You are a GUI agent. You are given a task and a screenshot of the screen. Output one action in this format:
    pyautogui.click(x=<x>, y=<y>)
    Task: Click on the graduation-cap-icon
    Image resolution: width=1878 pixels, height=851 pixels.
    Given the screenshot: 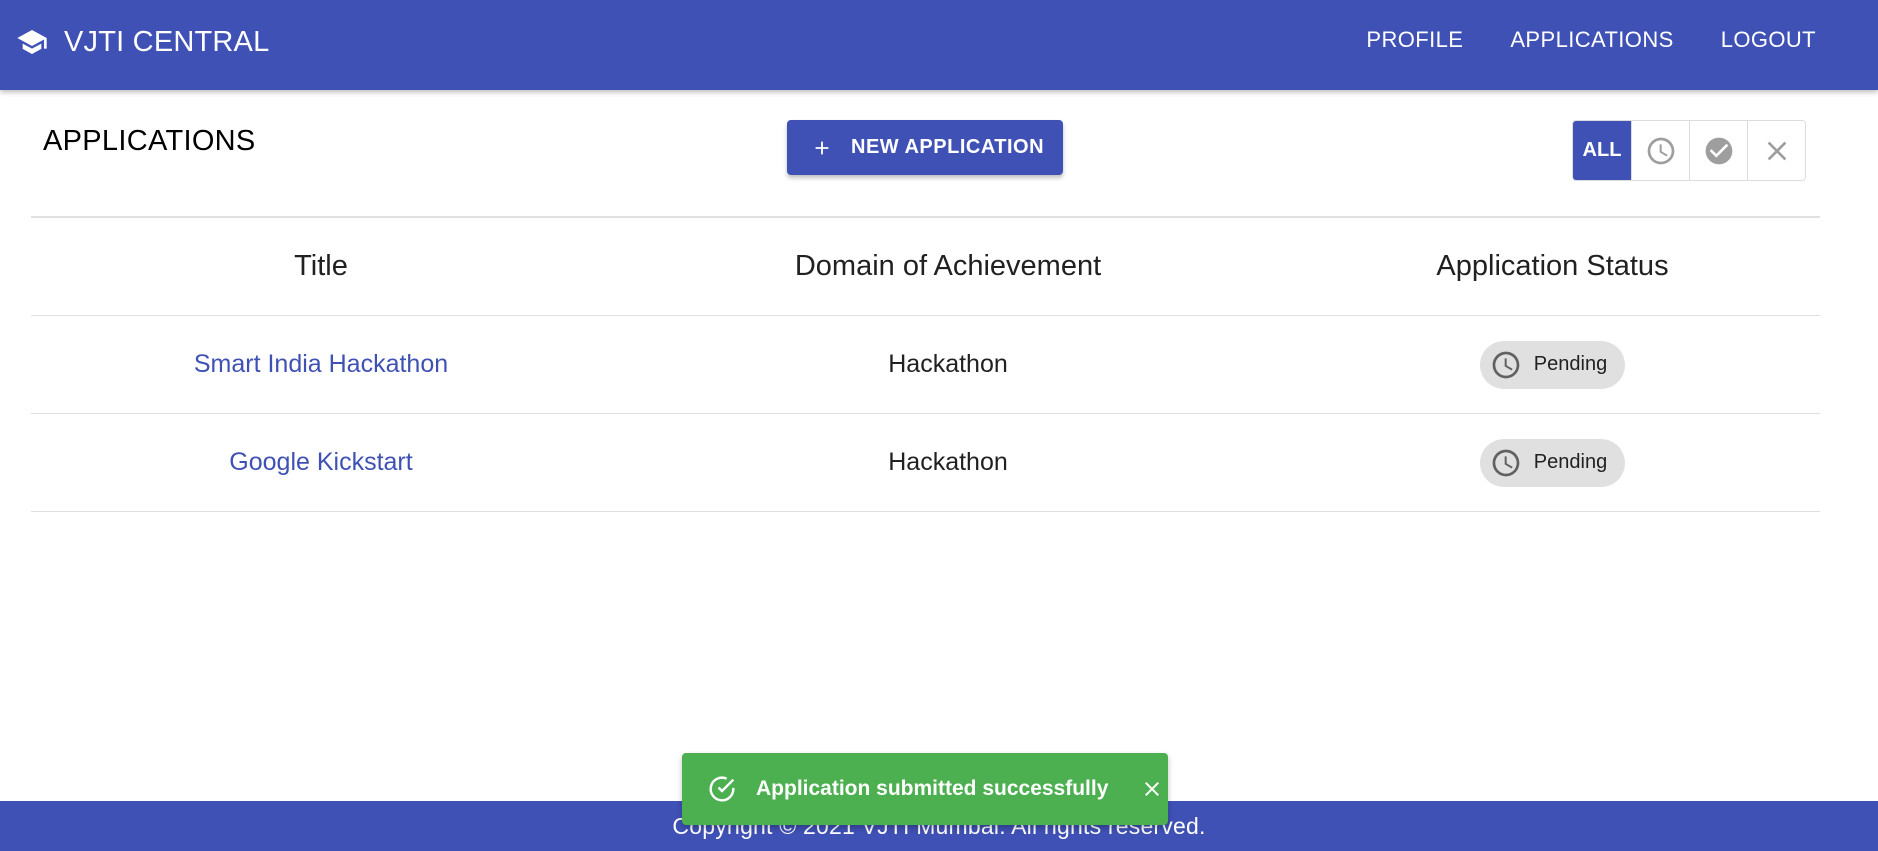 What is the action you would take?
    pyautogui.click(x=32, y=42)
    